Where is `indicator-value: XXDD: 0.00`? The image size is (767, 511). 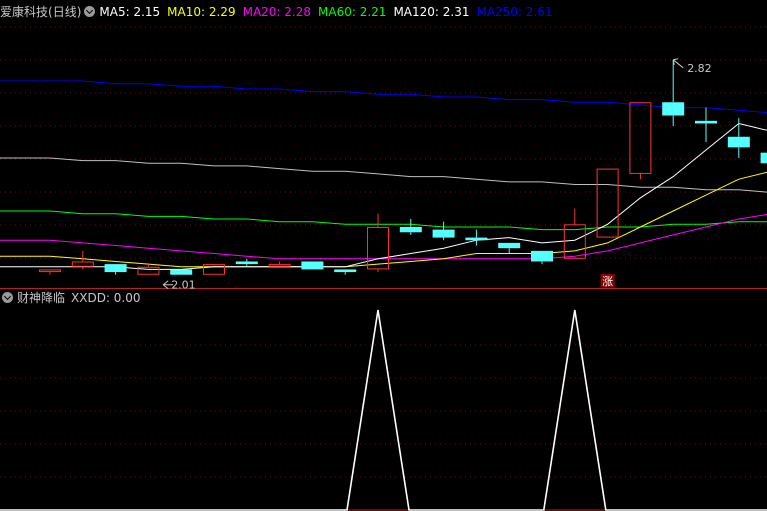
indicator-value: XXDD: 0.00 is located at coordinates (106, 298).